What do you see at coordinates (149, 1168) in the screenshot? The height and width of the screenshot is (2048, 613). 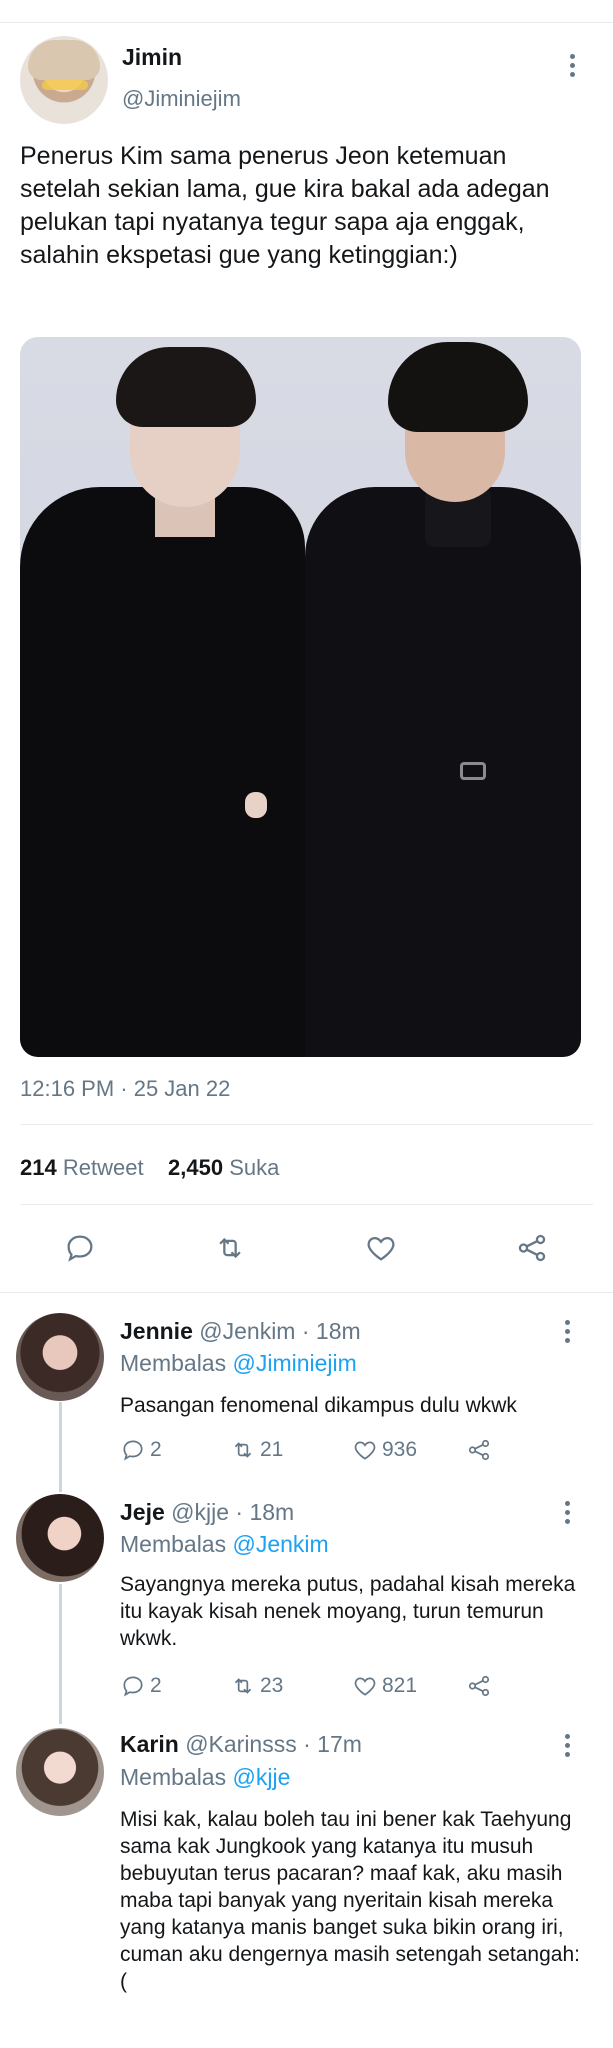 I see `tweet-stats: 214 Retweet 2,450 Suka` at bounding box center [149, 1168].